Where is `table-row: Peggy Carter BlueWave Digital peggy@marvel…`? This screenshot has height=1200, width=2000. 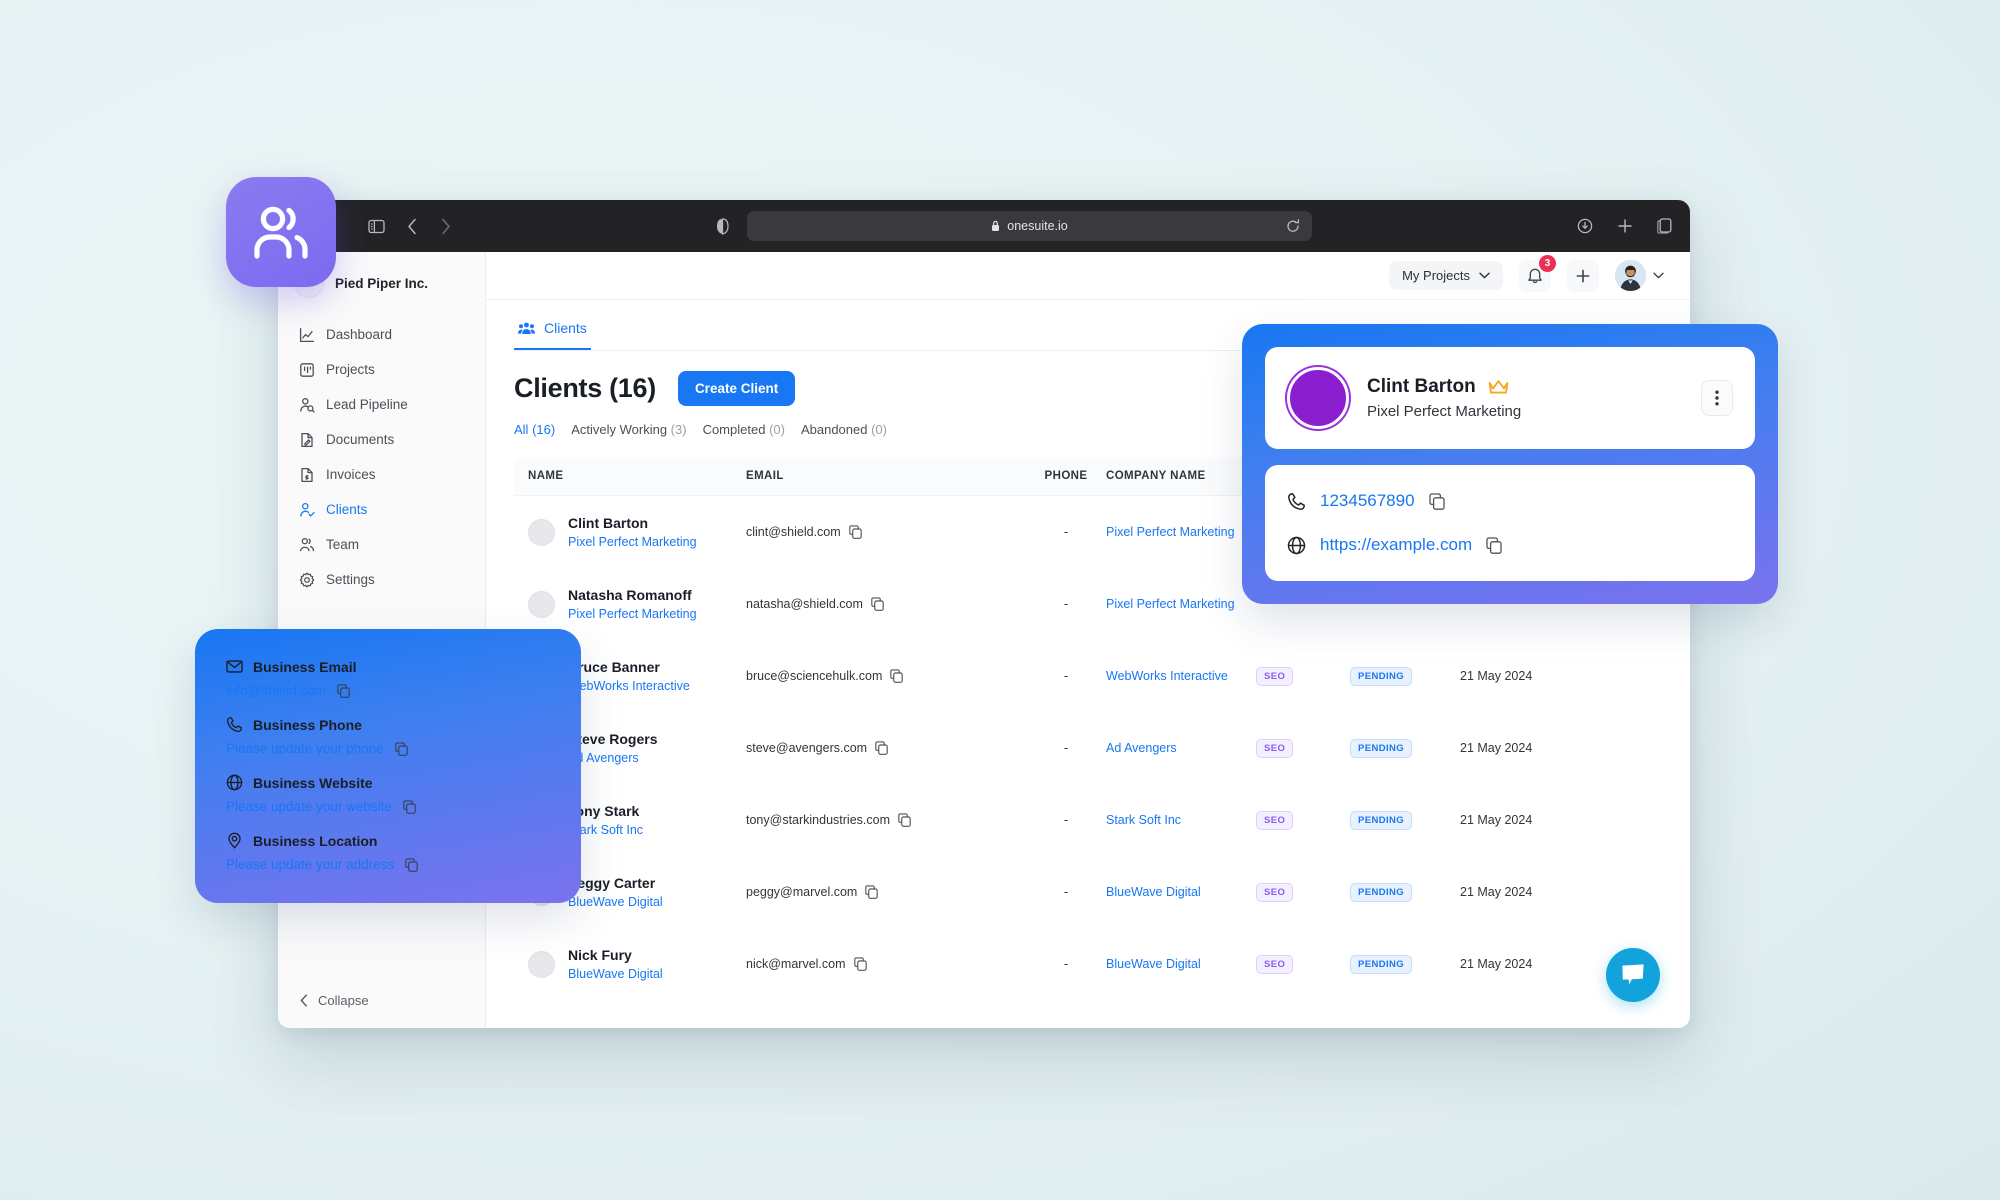
table-row: Peggy Carter BlueWave Digital peggy@marvel… is located at coordinates (1064, 892).